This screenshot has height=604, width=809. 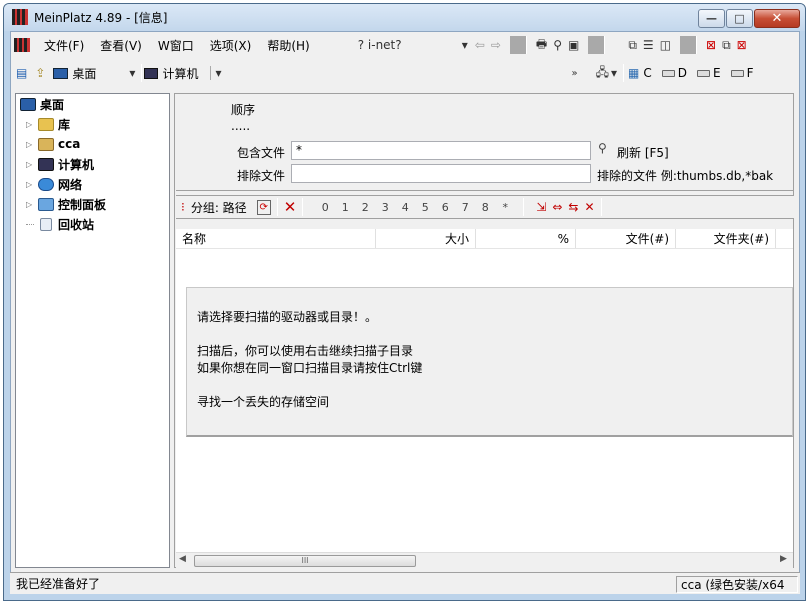 I want to click on menu-file: 文件(F), so click(x=64, y=45).